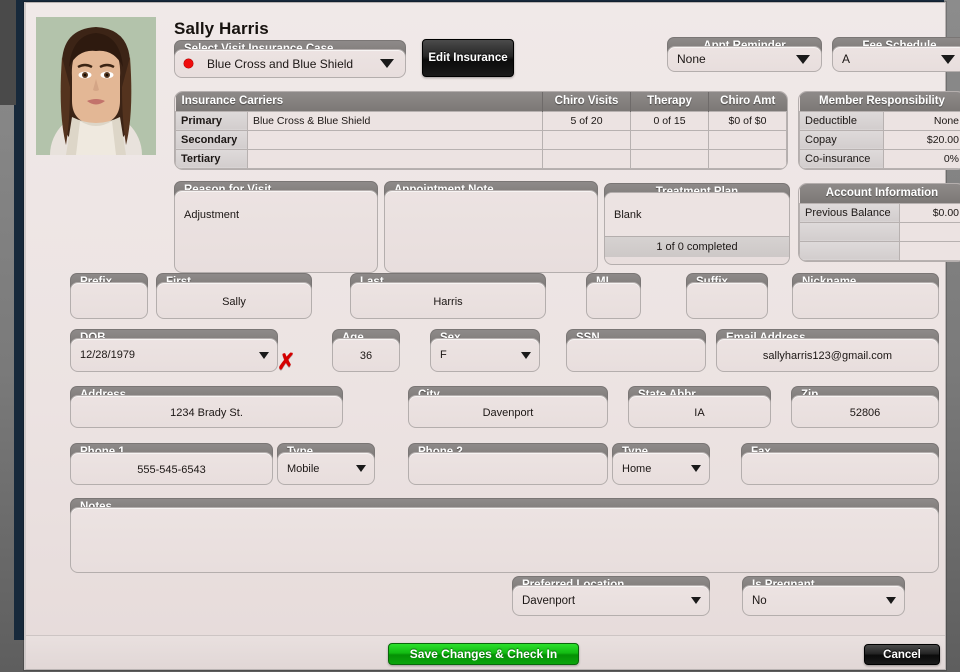 Image resolution: width=960 pixels, height=672 pixels. Describe the element at coordinates (921, 120) in the screenshot. I see `value-deductible: None` at that location.